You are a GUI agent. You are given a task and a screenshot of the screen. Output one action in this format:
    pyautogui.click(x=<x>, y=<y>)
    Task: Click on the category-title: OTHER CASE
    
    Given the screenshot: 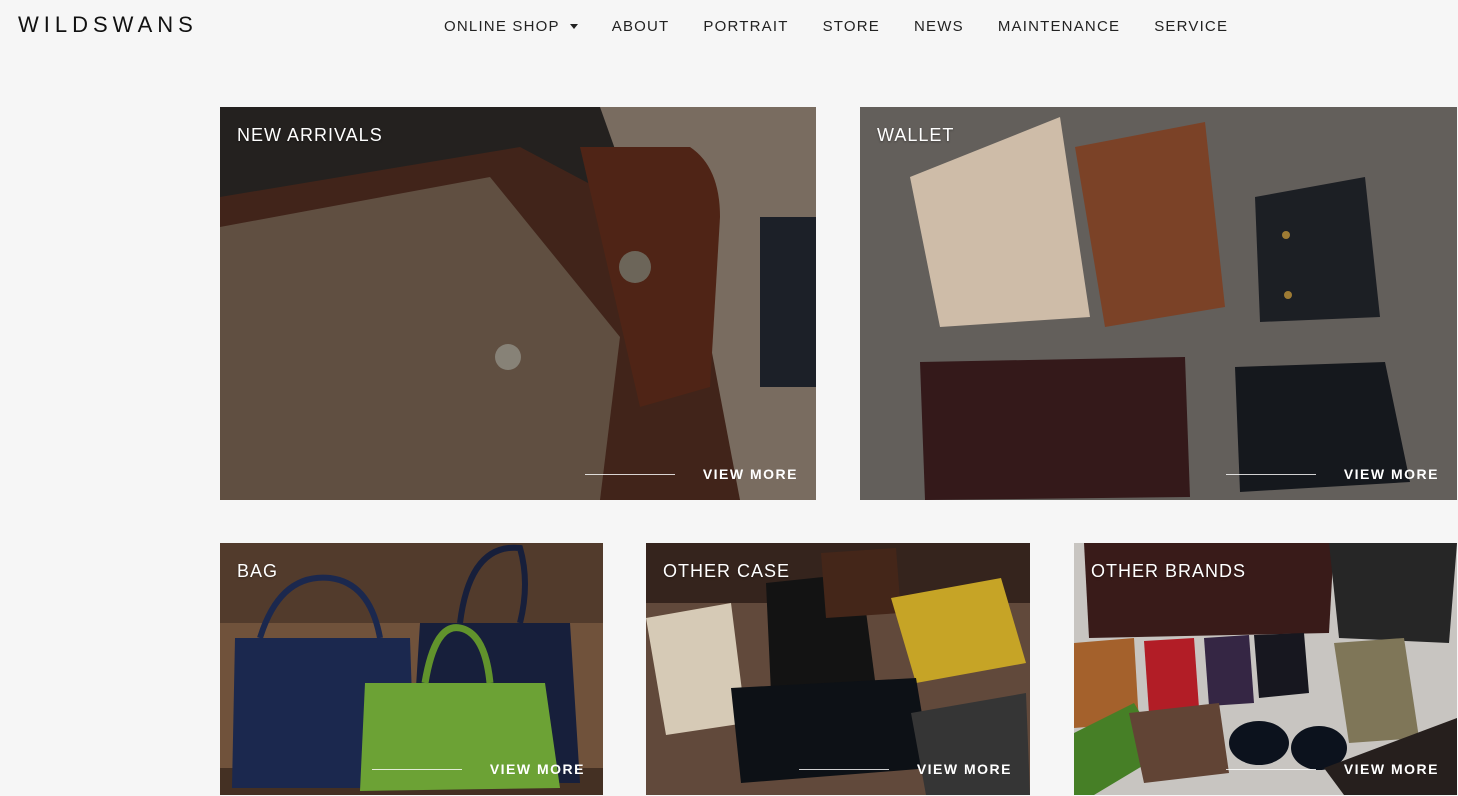 What is the action you would take?
    pyautogui.click(x=727, y=571)
    